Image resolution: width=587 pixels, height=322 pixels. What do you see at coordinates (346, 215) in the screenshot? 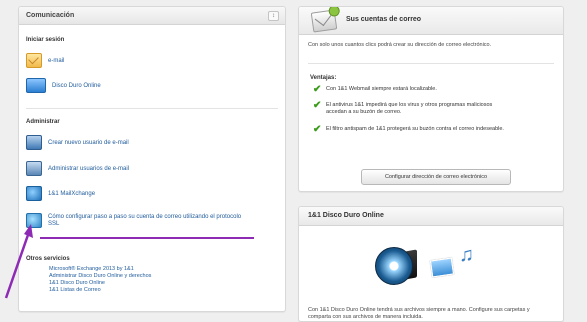
I see `panel-title: 1&1 Disco Duro Online` at bounding box center [346, 215].